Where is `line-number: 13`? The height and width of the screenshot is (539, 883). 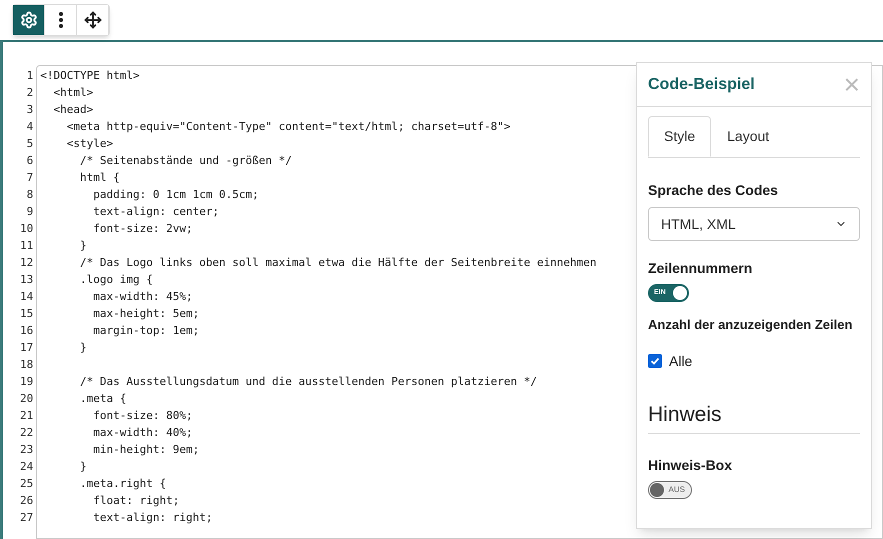 line-number: 13 is located at coordinates (27, 280).